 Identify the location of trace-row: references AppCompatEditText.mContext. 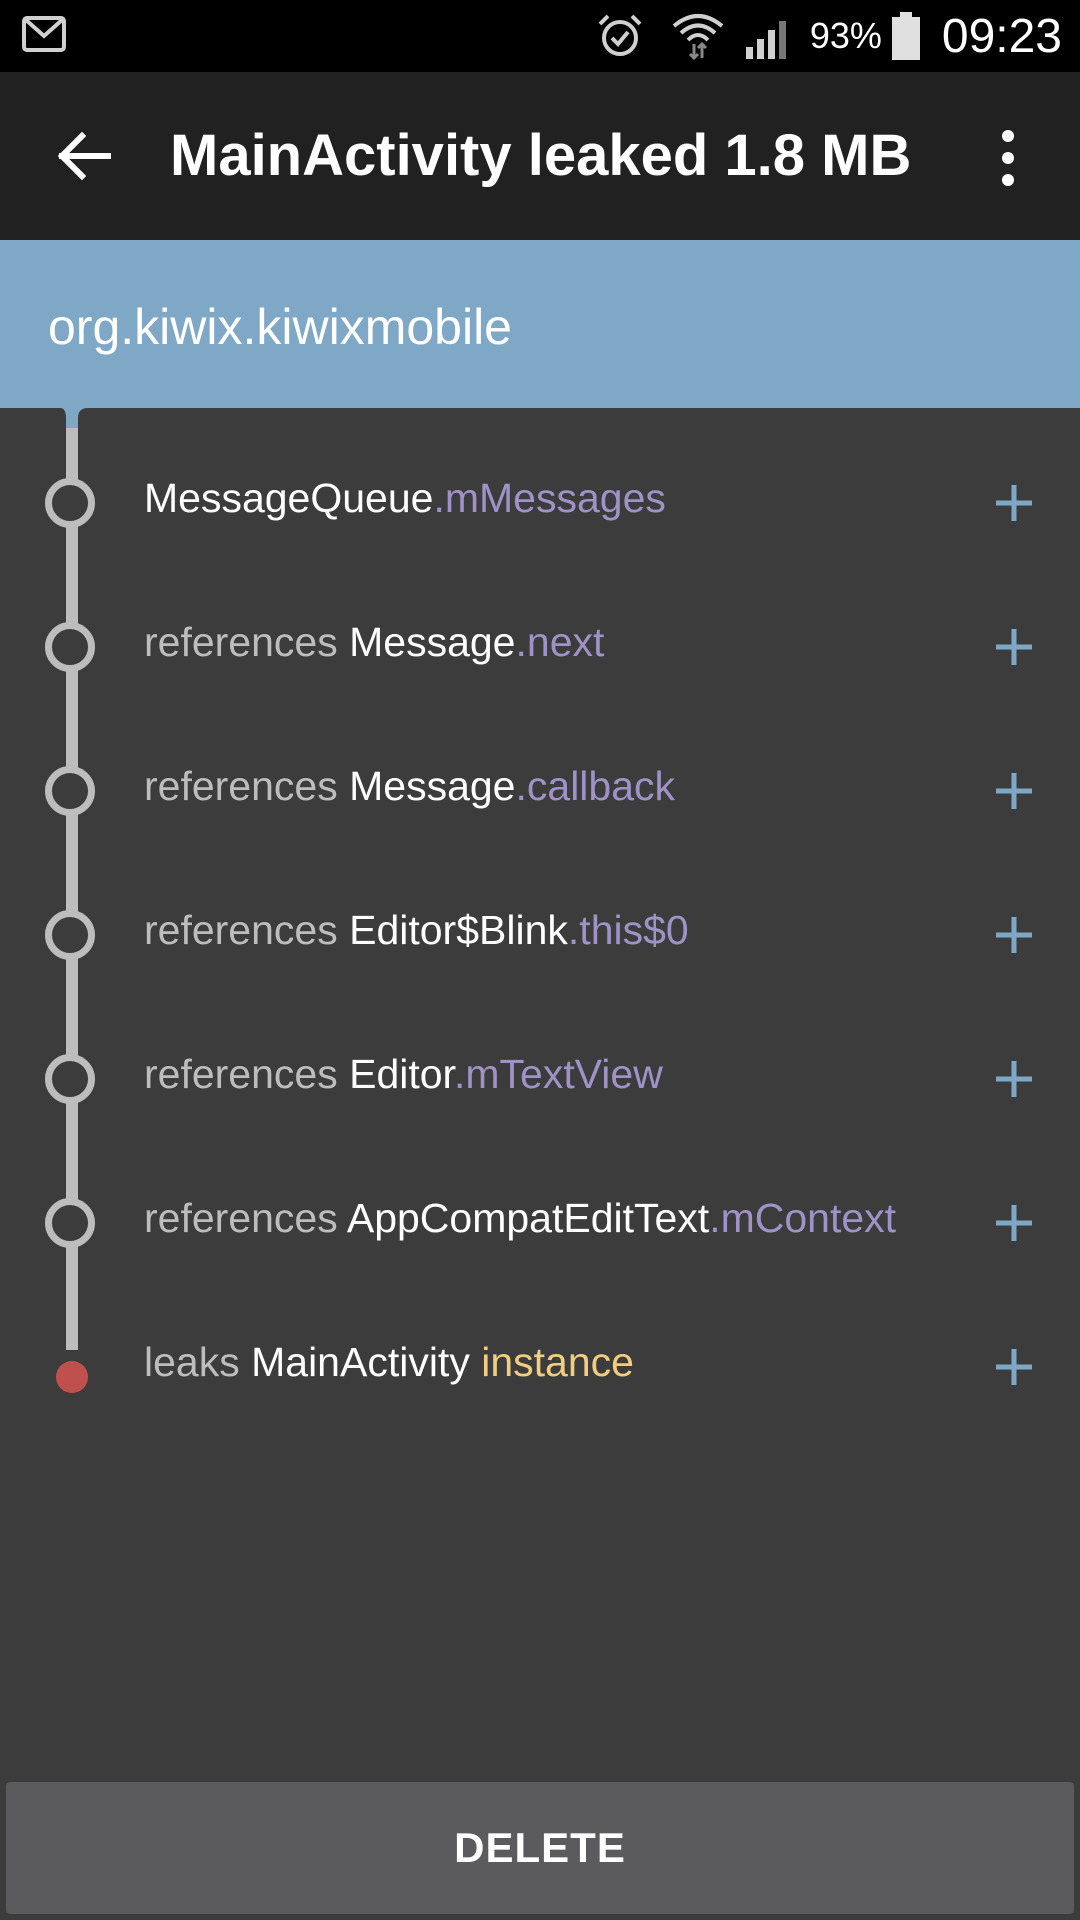
(540, 1223).